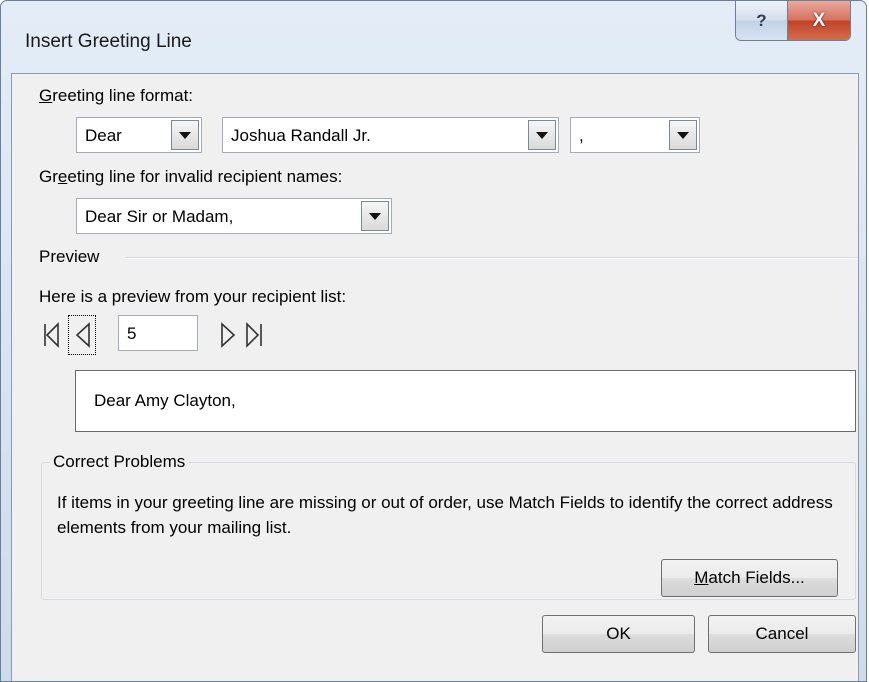 This screenshot has width=869, height=682. Describe the element at coordinates (635, 135) in the screenshot. I see `punctuation-combo: ,` at that location.